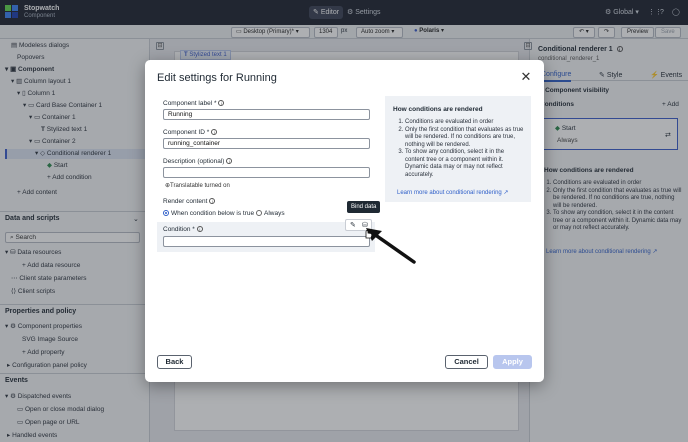 This screenshot has height=442, width=688. Describe the element at coordinates (369, 234) in the screenshot. I see `hand-cursor-icon` at that location.